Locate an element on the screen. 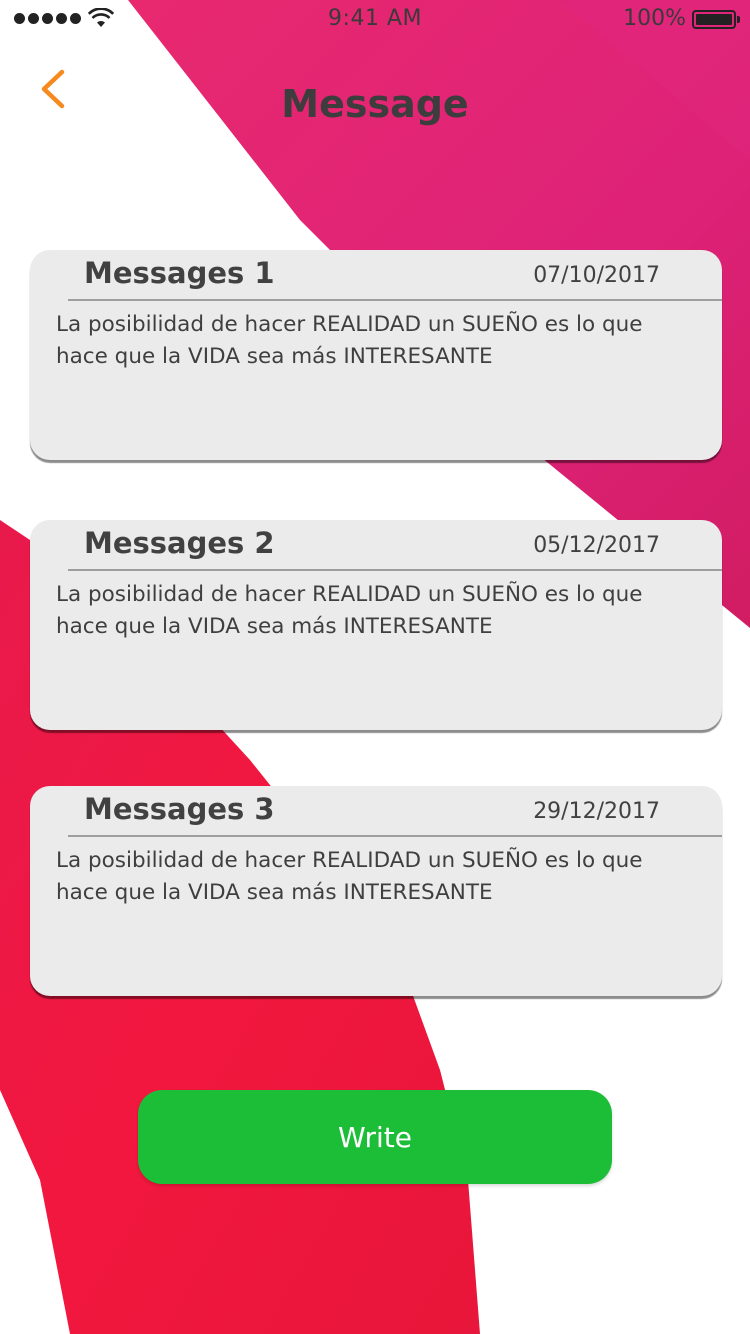 The height and width of the screenshot is (1334, 750). message-date: 07/10/2017 is located at coordinates (596, 275).